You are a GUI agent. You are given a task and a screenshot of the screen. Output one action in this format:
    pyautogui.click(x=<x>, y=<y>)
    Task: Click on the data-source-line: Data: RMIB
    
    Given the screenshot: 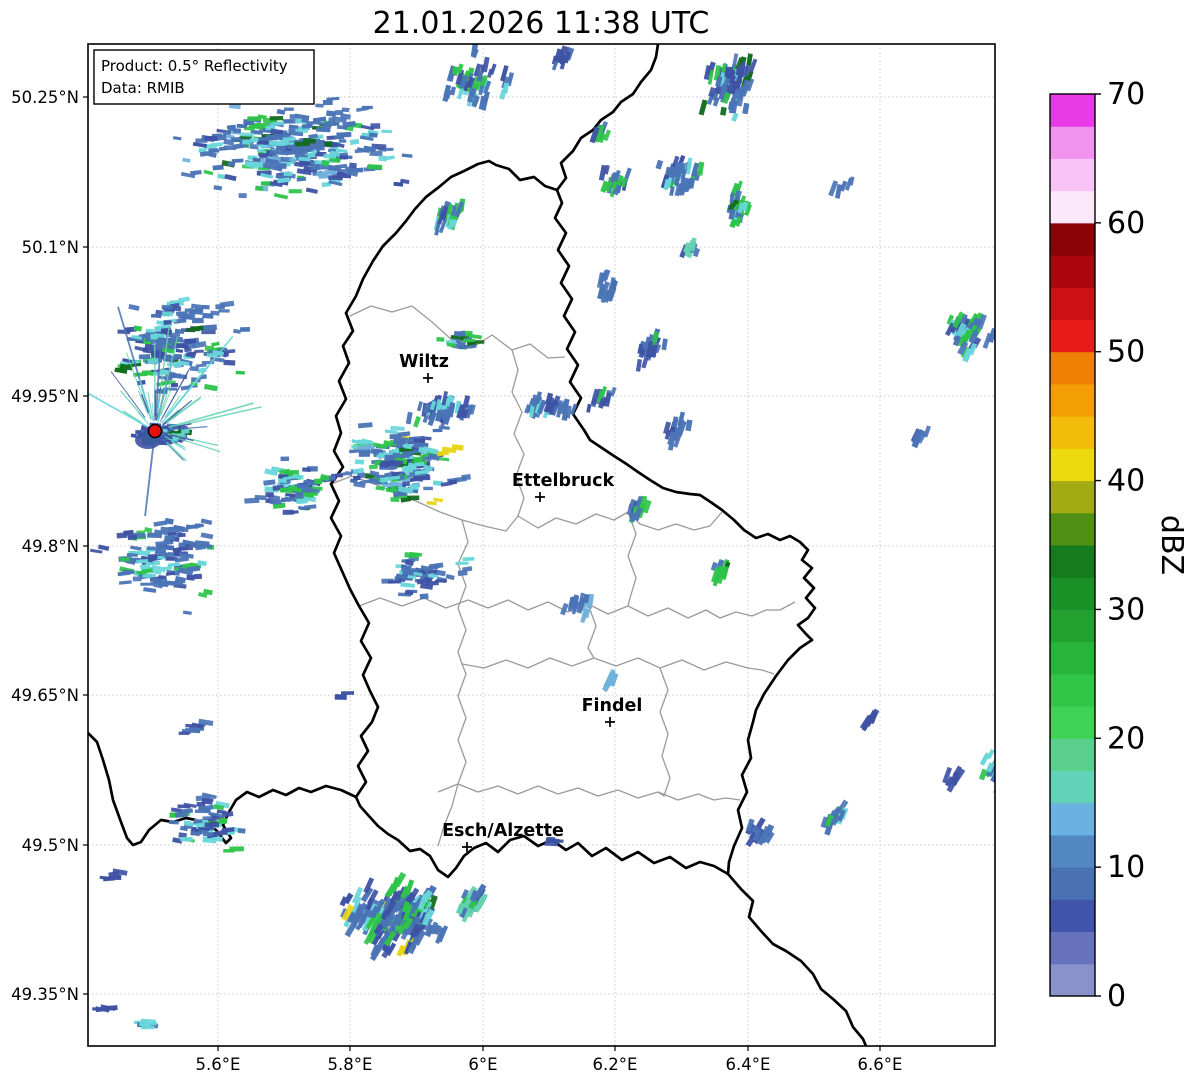 What is the action you would take?
    pyautogui.click(x=143, y=88)
    